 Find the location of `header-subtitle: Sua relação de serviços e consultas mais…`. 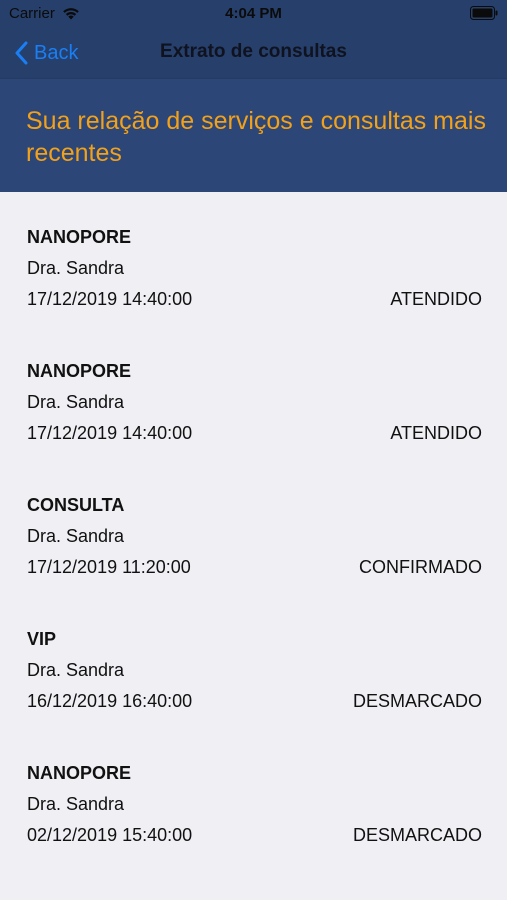

header-subtitle: Sua relação de serviços e consultas mais… is located at coordinates (256, 137).